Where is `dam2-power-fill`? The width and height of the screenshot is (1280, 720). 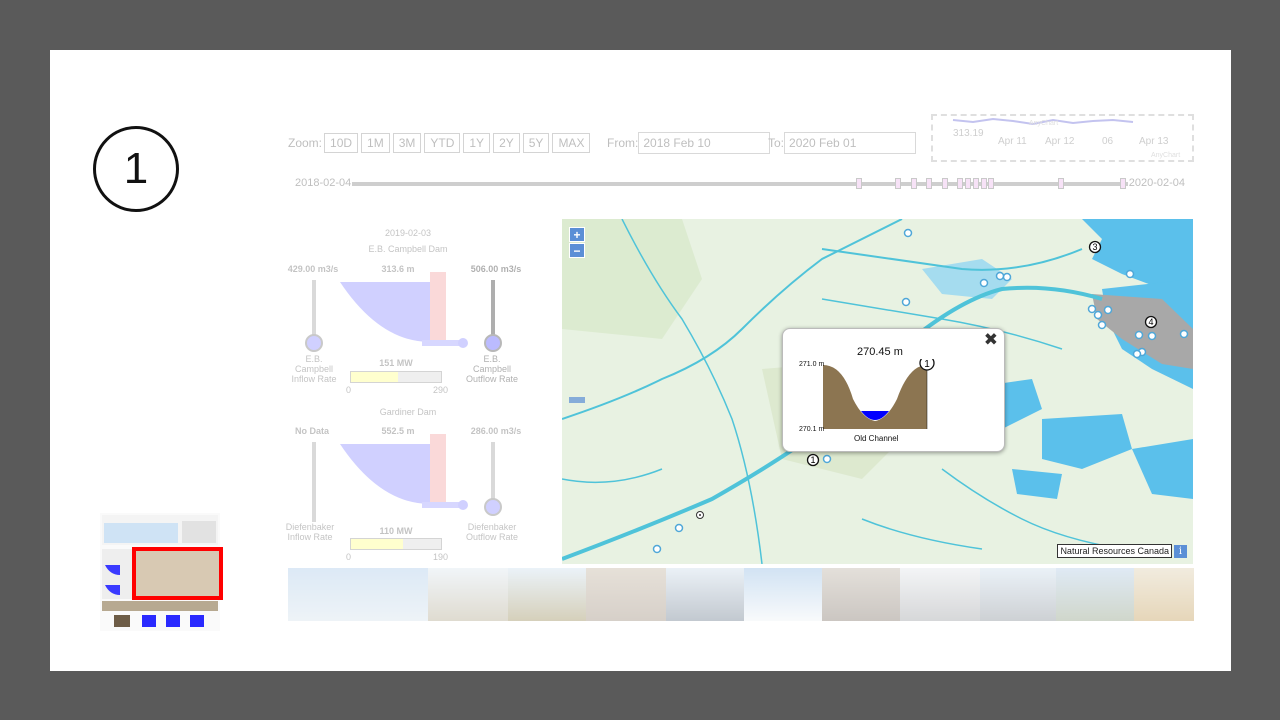 dam2-power-fill is located at coordinates (377, 544).